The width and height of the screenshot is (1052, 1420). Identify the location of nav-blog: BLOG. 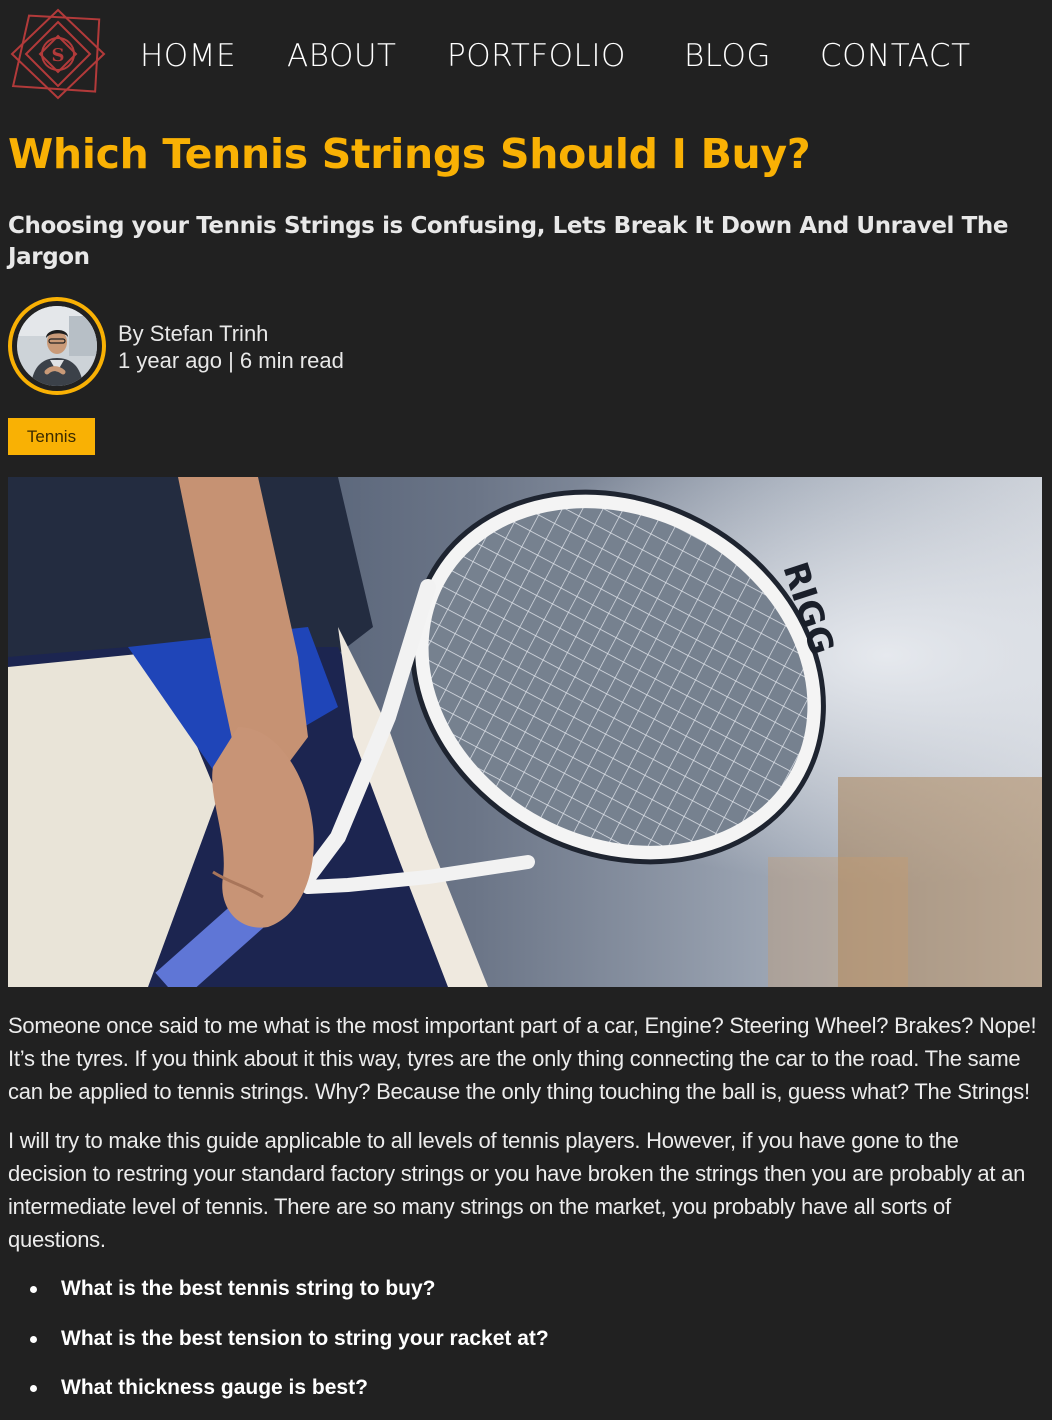
(727, 56).